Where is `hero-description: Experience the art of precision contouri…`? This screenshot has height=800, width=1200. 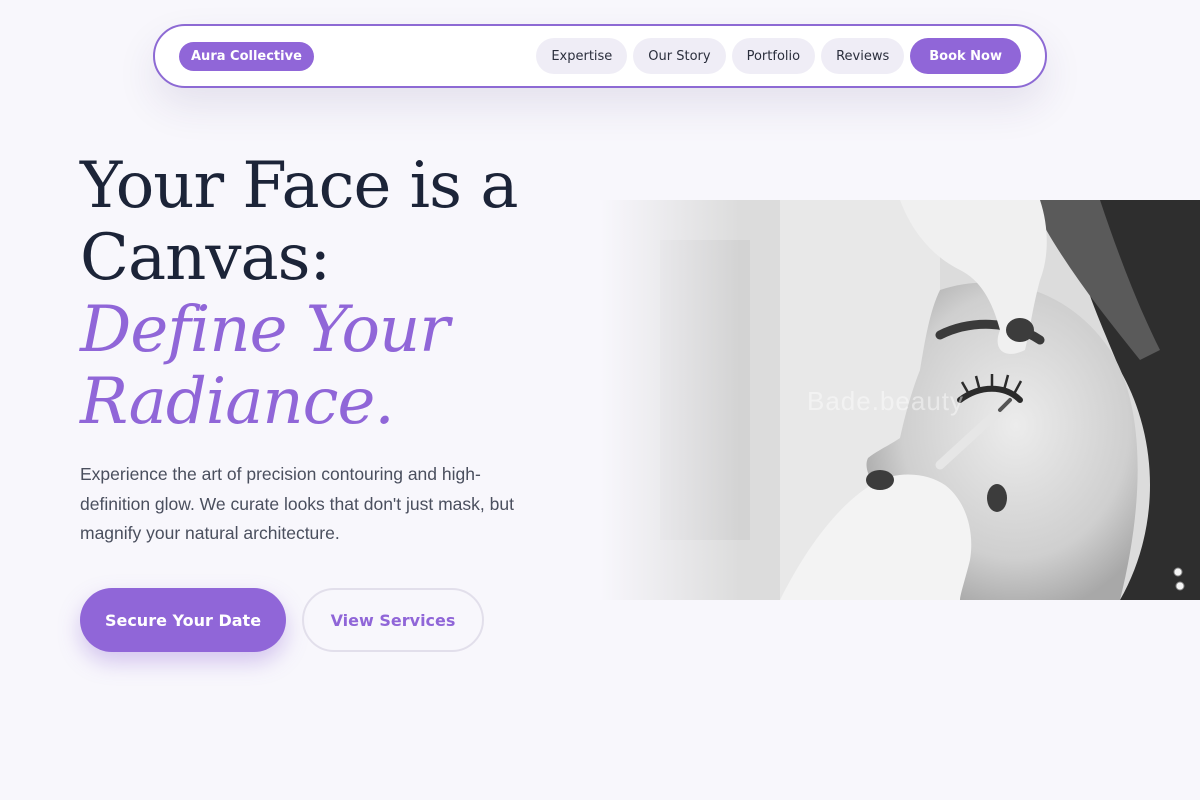 hero-description: Experience the art of precision contouri… is located at coordinates (297, 503).